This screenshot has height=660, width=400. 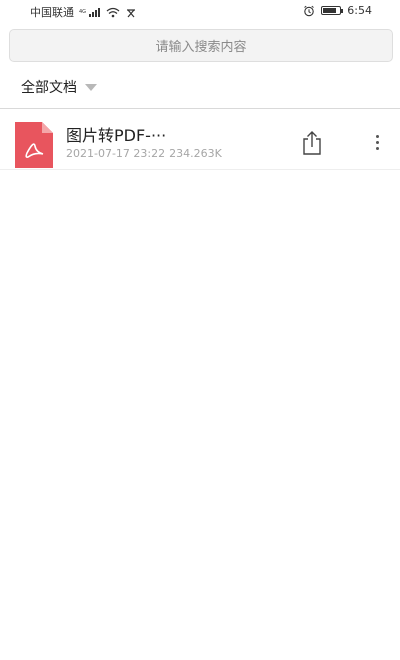 What do you see at coordinates (200, 11) in the screenshot?
I see `status-bar: 中国联通 4G 6:54` at bounding box center [200, 11].